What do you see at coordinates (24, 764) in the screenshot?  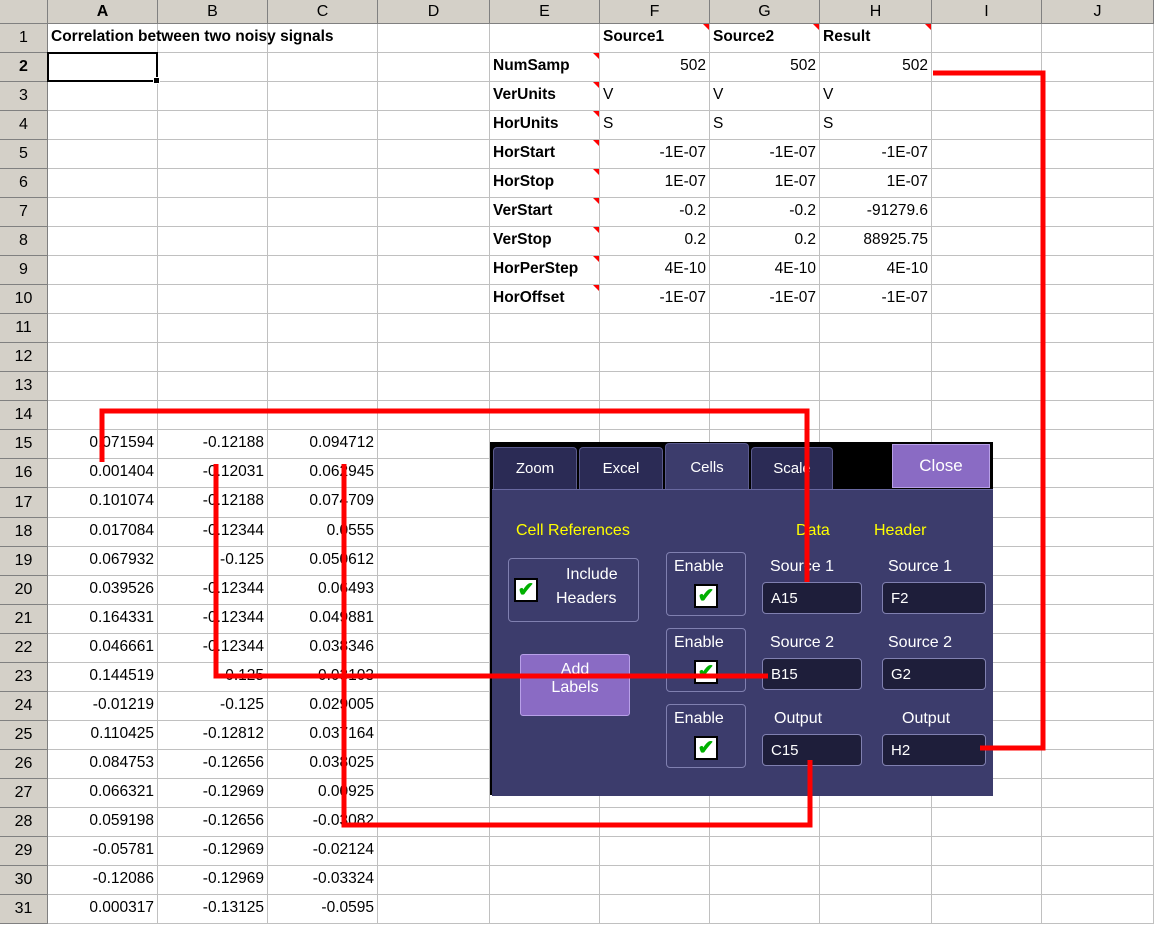 I see `row-header-26: 26` at bounding box center [24, 764].